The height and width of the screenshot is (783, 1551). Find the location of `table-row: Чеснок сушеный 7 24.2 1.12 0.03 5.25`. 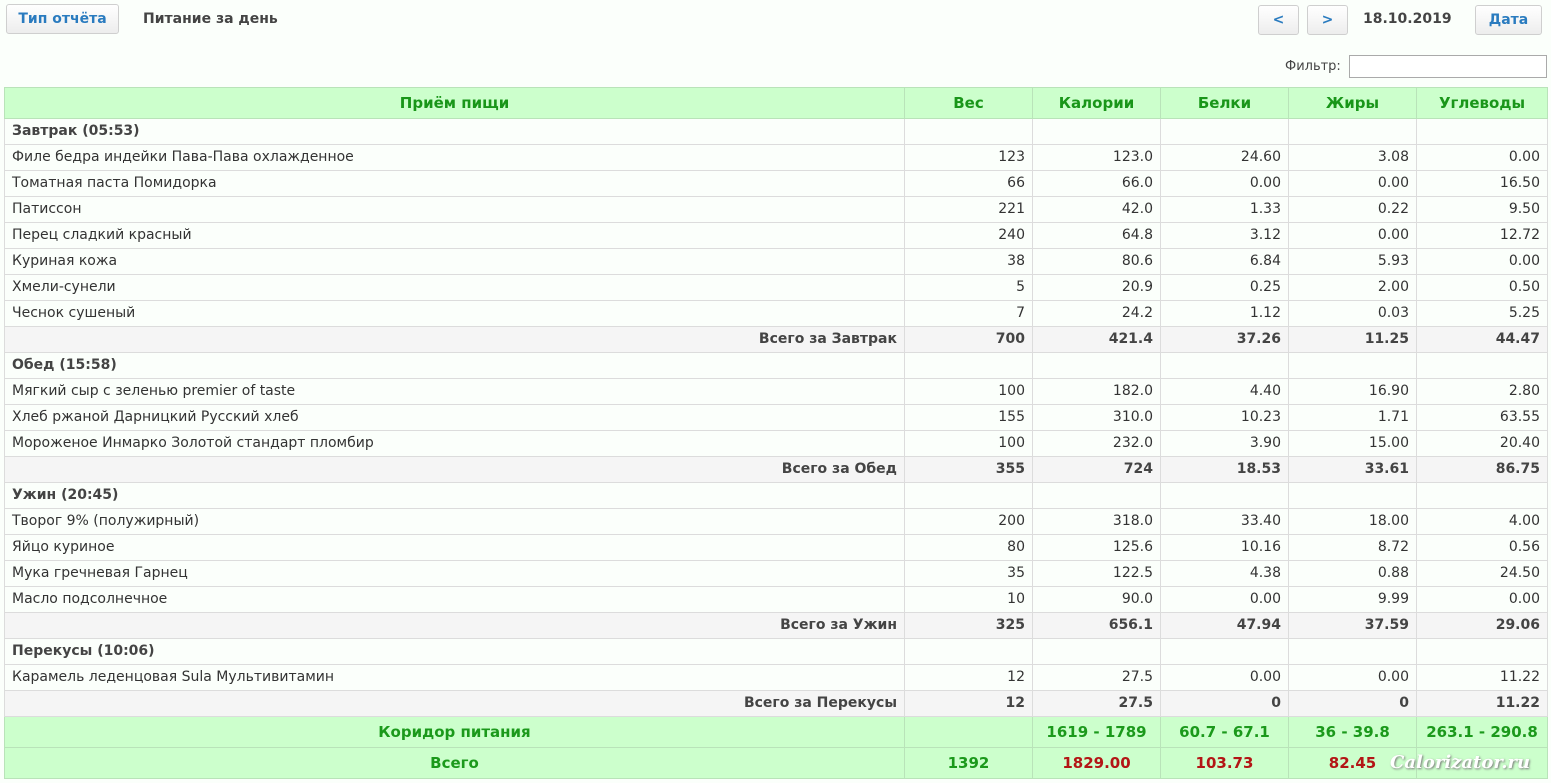

table-row: Чеснок сушеный 7 24.2 1.12 0.03 5.25 is located at coordinates (776, 313).